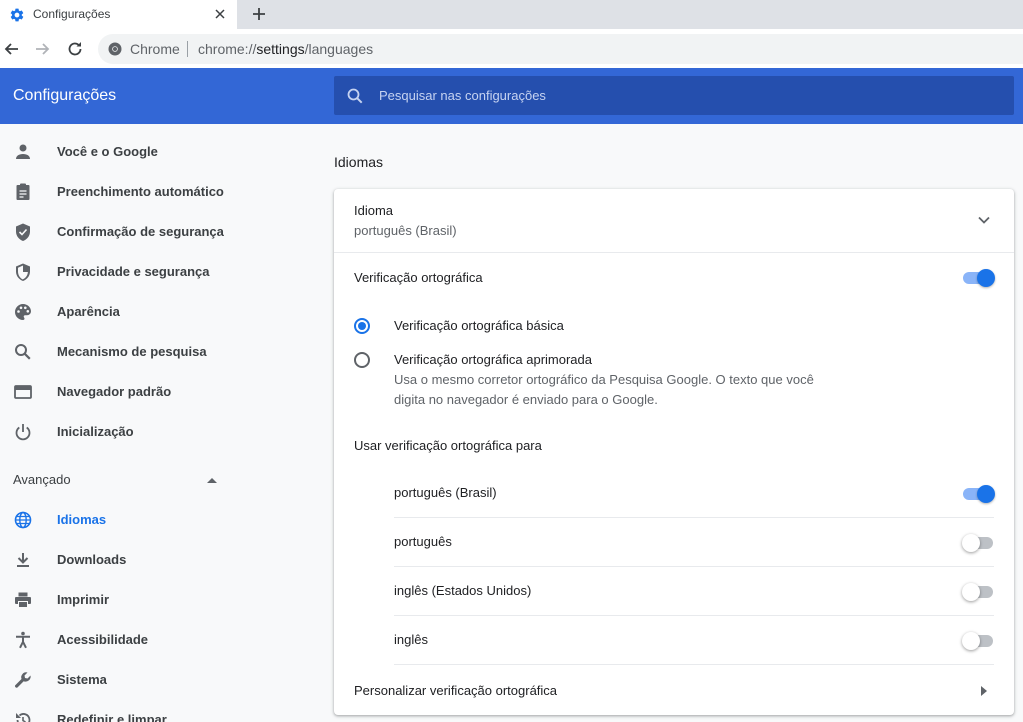  I want to click on spellcheck-language-row: inglês, so click(694, 640).